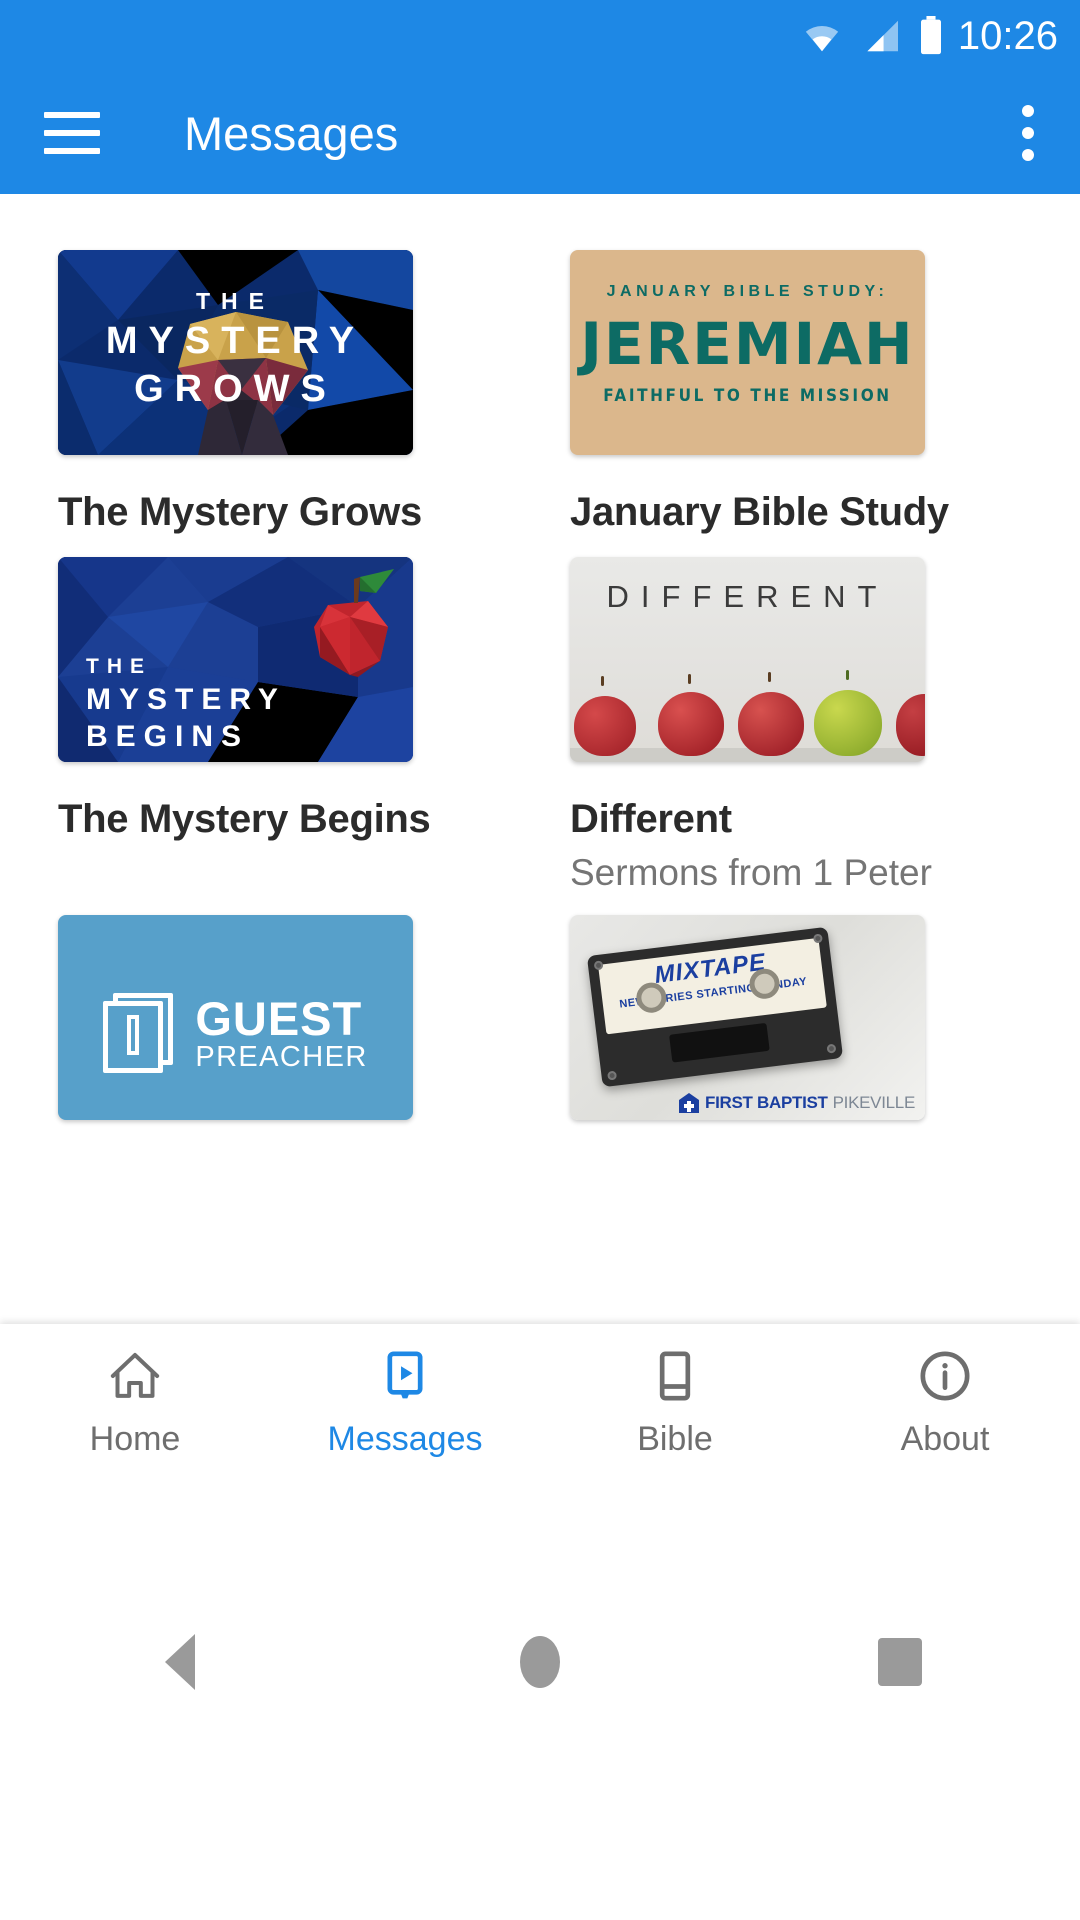 The width and height of the screenshot is (1080, 1920). What do you see at coordinates (874, 1103) in the screenshot?
I see `thumb-line-4: PIKEVILLE` at bounding box center [874, 1103].